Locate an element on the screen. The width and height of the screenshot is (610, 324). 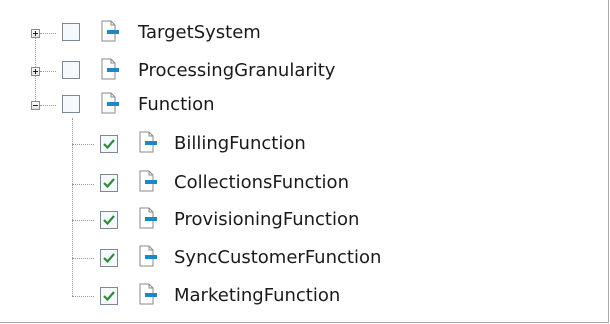
tree-node-targetsystem: TargetSystem is located at coordinates (165, 33).